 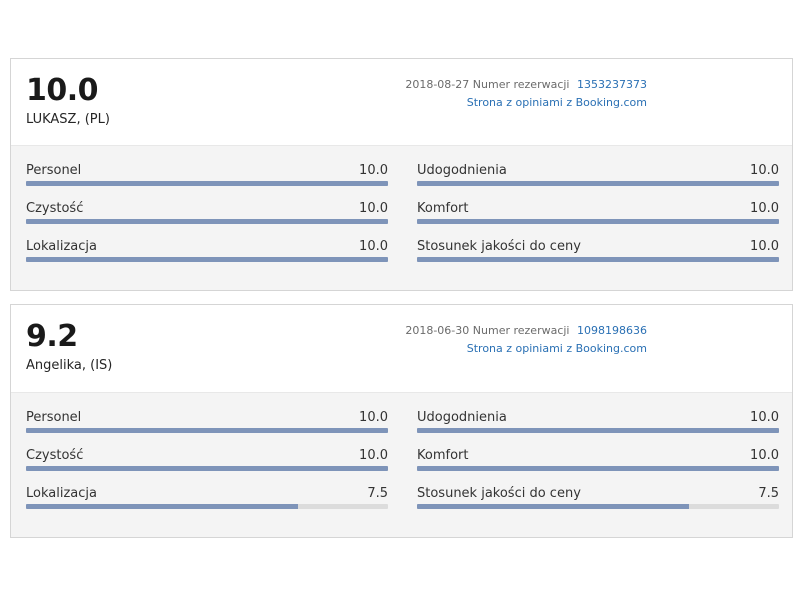 I want to click on category-stosunek-jakosci-do-ceny: Stosunek jakości do ceny 10.0, so click(x=598, y=254).